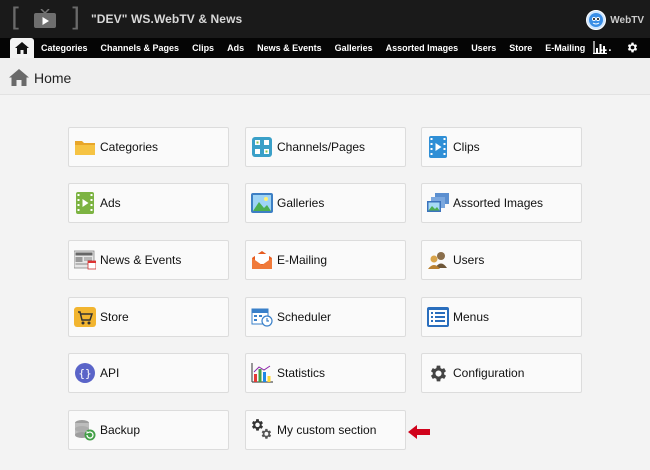 The height and width of the screenshot is (470, 650). I want to click on tile-channels-pages: Channels/Pages, so click(325, 147).